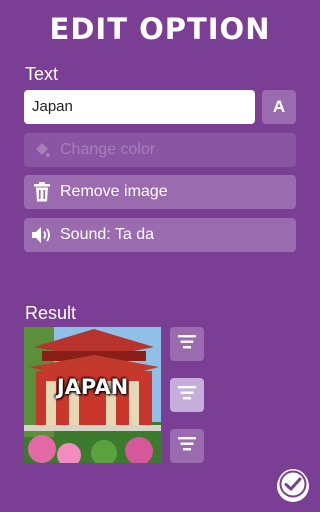  Describe the element at coordinates (42, 235) in the screenshot. I see `speaker-icon` at that location.